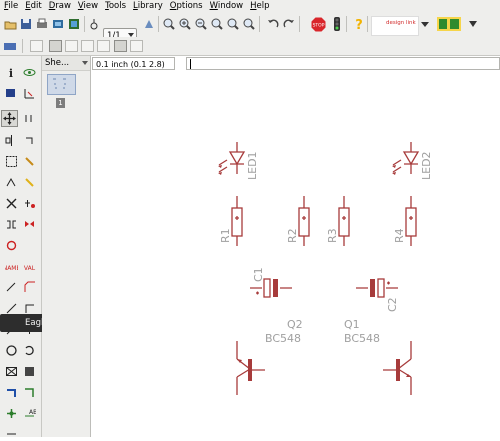 This screenshot has width=500, height=441. I want to click on replace-icon, so click(11, 245).